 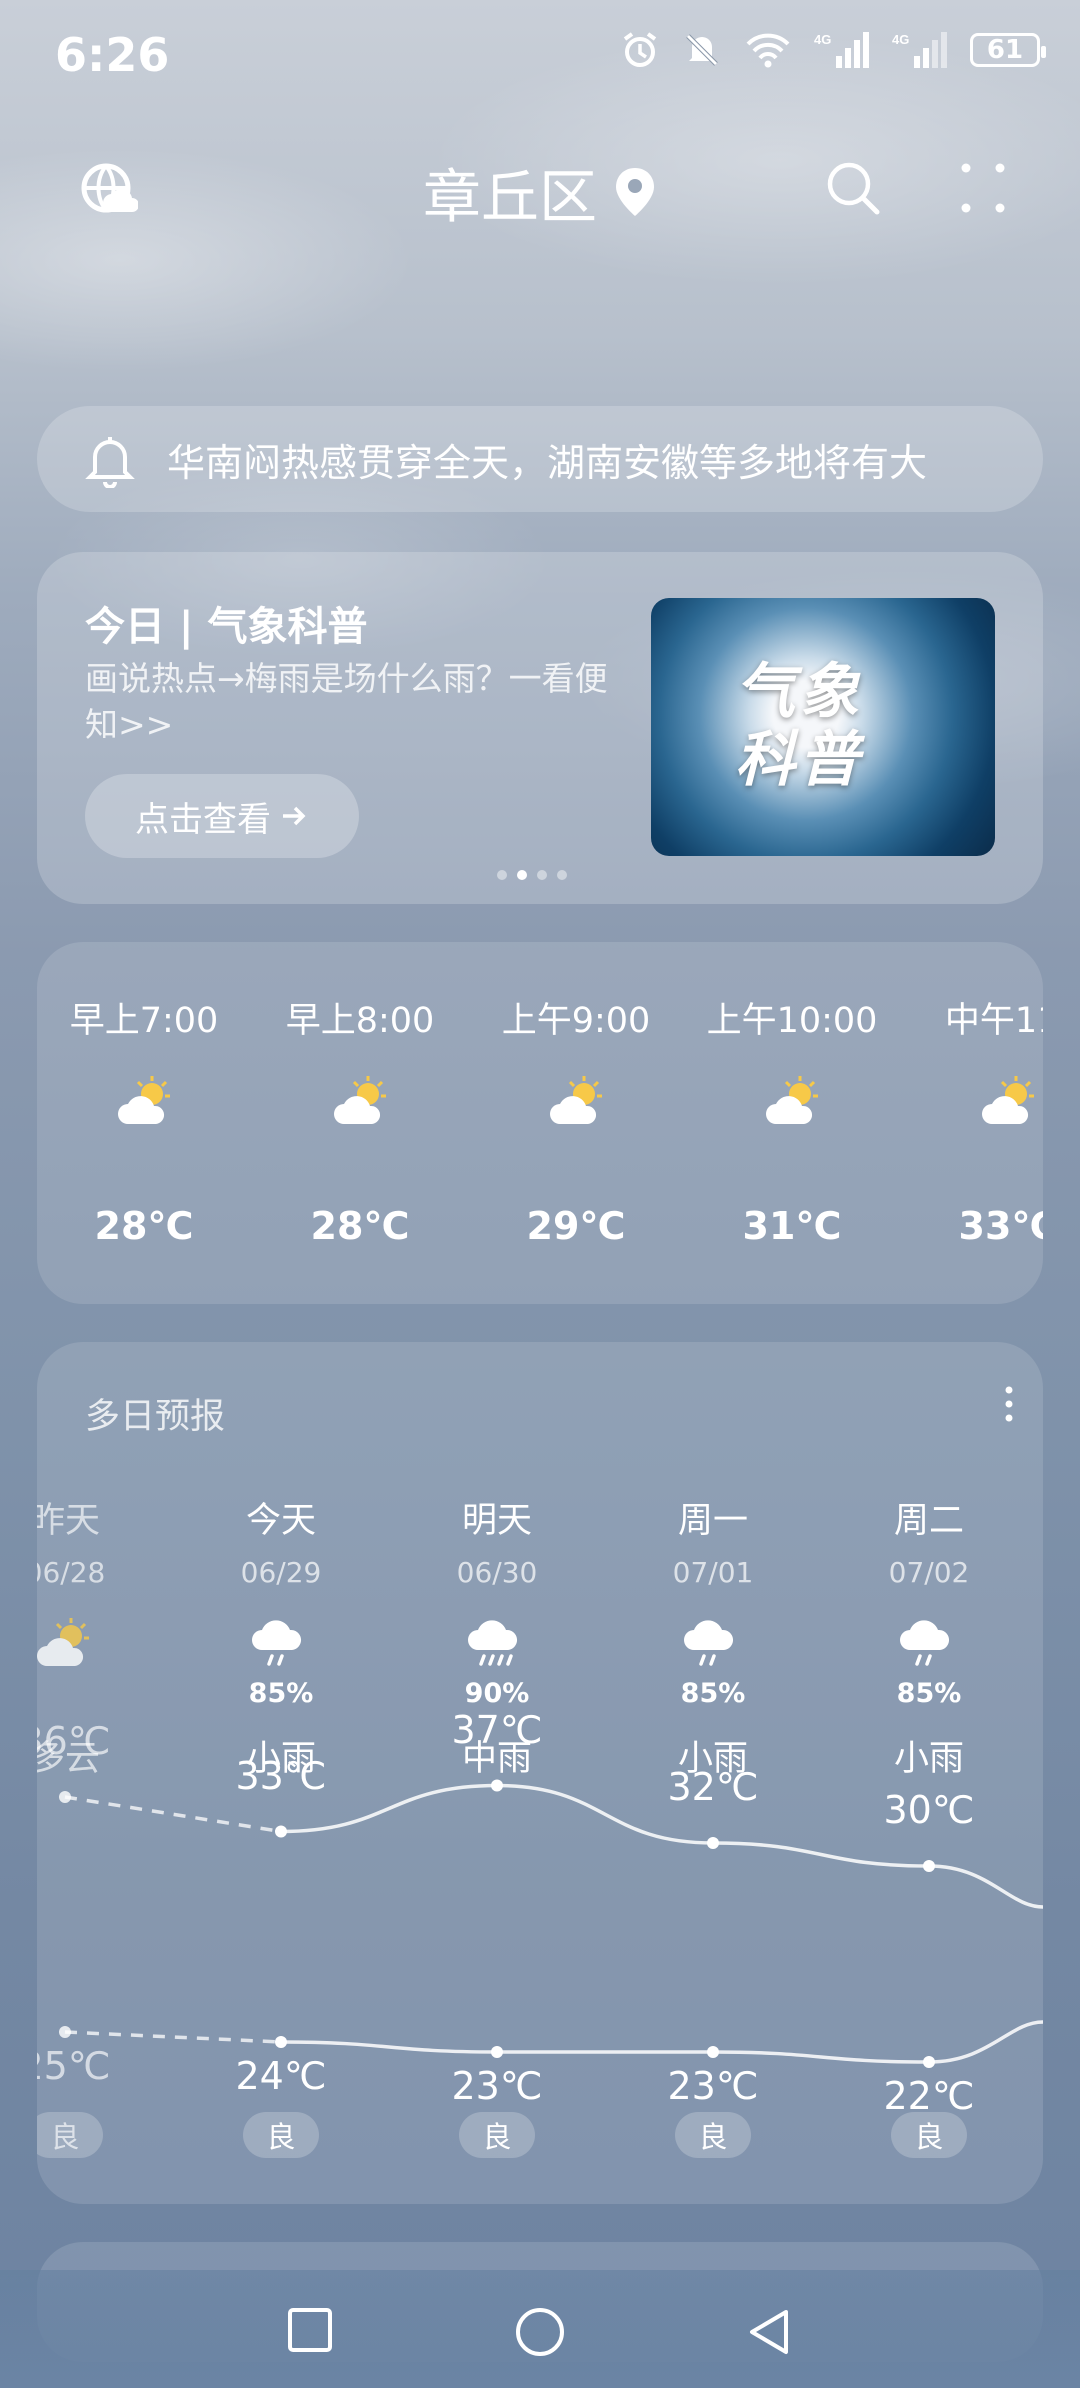 I want to click on hour-time: 中午11:, so click(x=993, y=1021).